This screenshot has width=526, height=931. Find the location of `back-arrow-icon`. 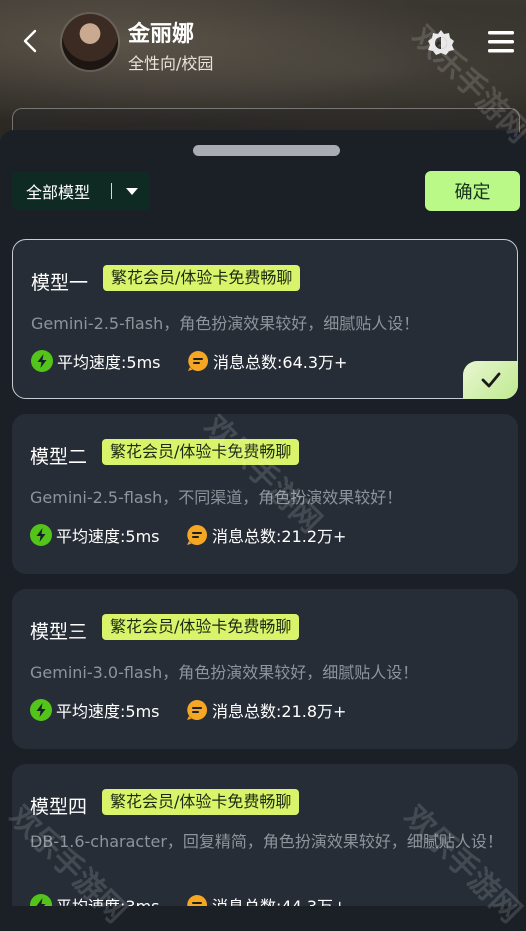

back-arrow-icon is located at coordinates (31, 41).